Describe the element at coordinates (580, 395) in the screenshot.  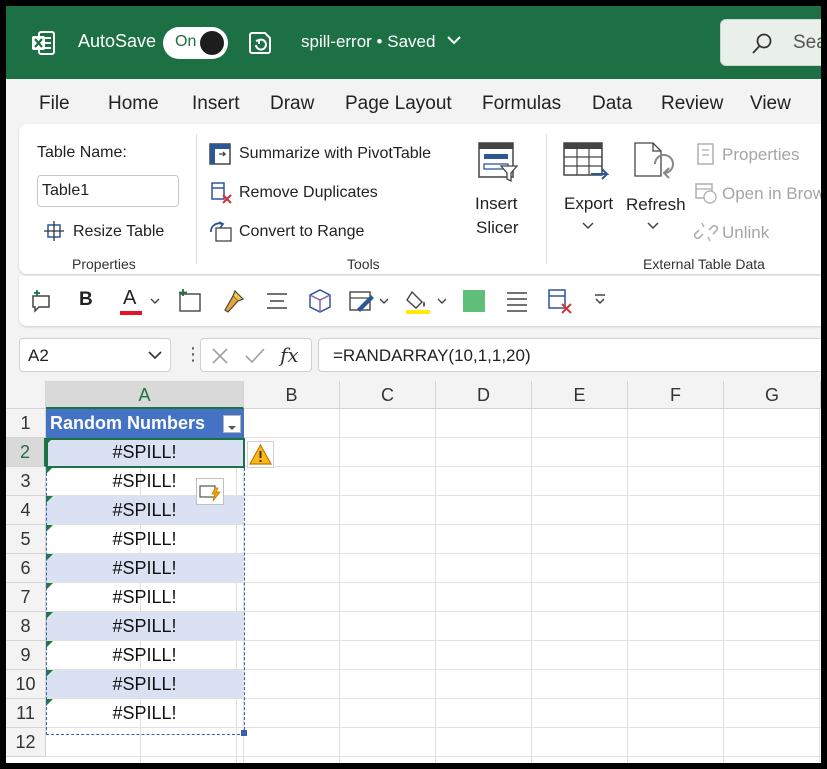
I see `column-header-e: E` at that location.